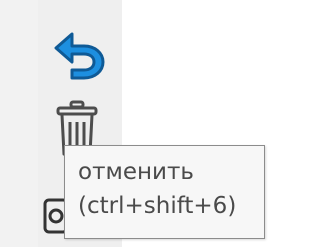  Describe the element at coordinates (157, 206) in the screenshot. I see `tooltip-shortcut: (ctrl+shift+6)` at that location.